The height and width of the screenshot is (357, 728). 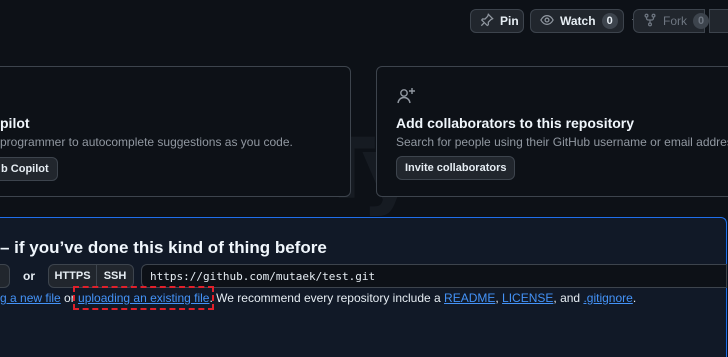 What do you see at coordinates (650, 21) in the screenshot?
I see `fork-icon` at bounding box center [650, 21].